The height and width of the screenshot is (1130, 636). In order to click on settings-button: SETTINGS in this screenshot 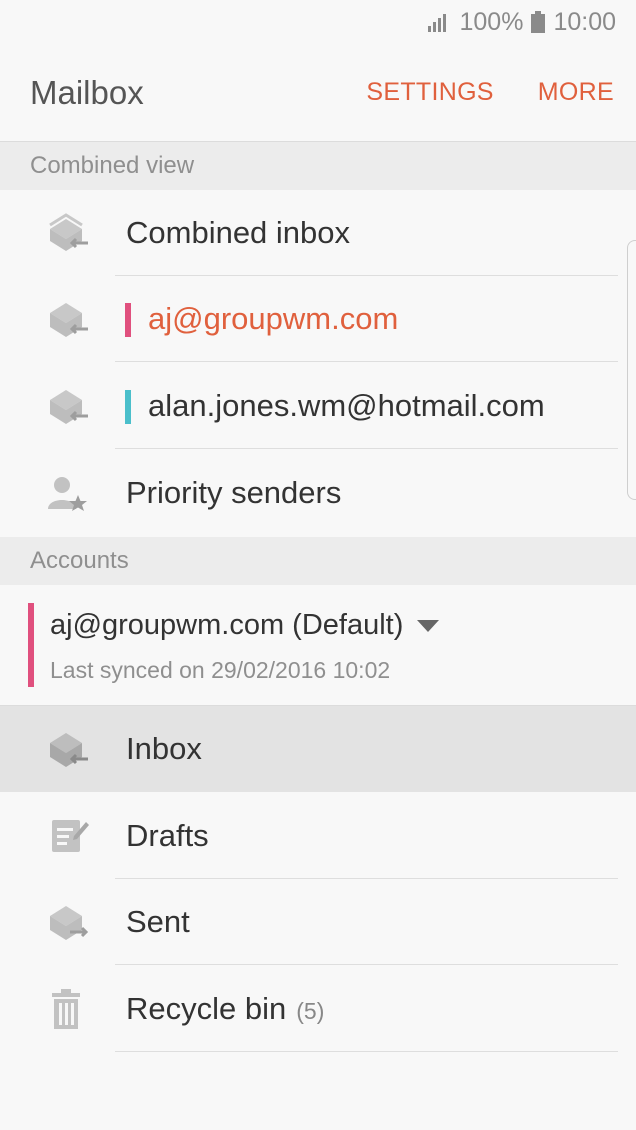, I will do `click(429, 92)`.